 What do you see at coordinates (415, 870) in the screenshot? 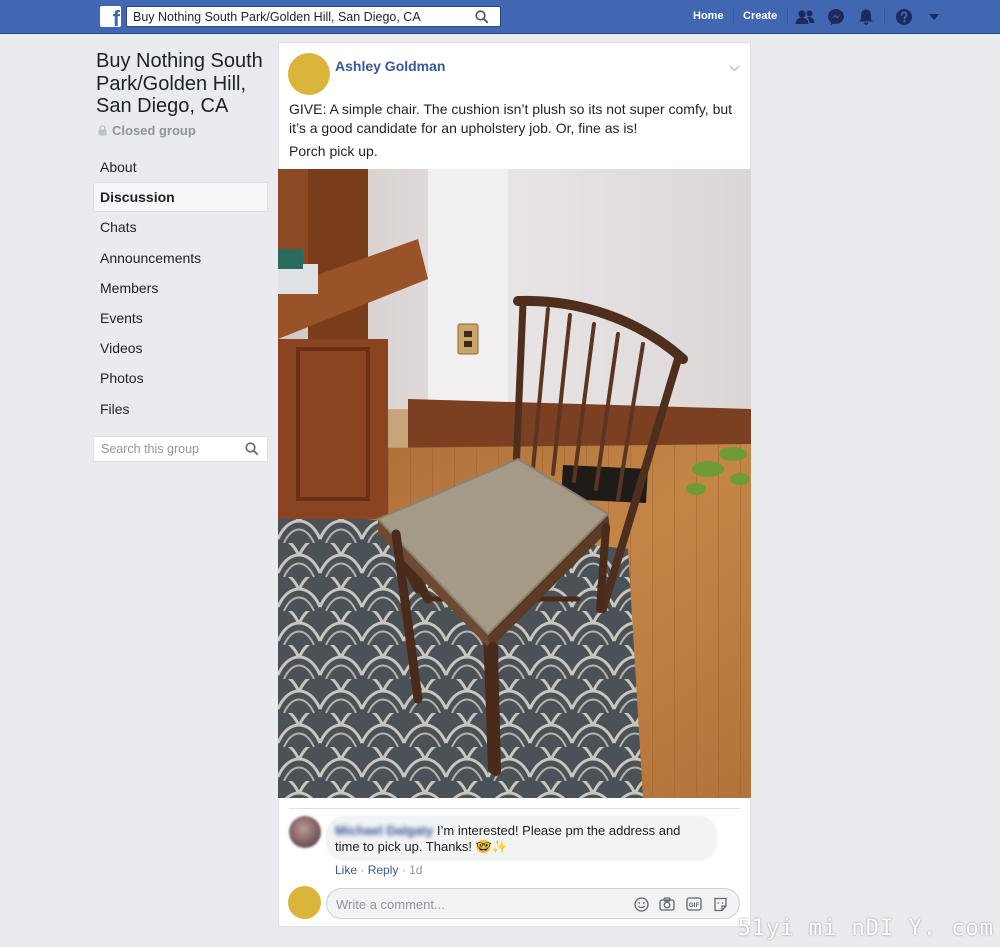
I see `comment-timestamp: 1d` at bounding box center [415, 870].